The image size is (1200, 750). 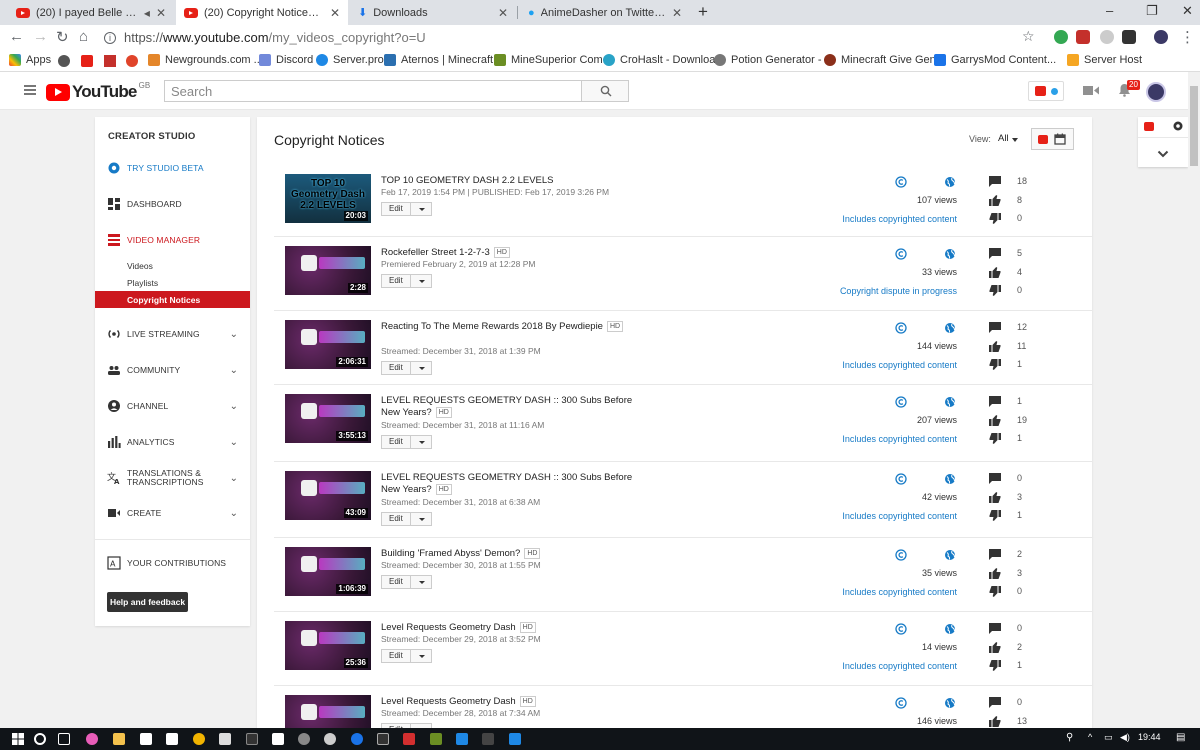 What do you see at coordinates (328, 495) in the screenshot?
I see `video-thumbnail: 43:09` at bounding box center [328, 495].